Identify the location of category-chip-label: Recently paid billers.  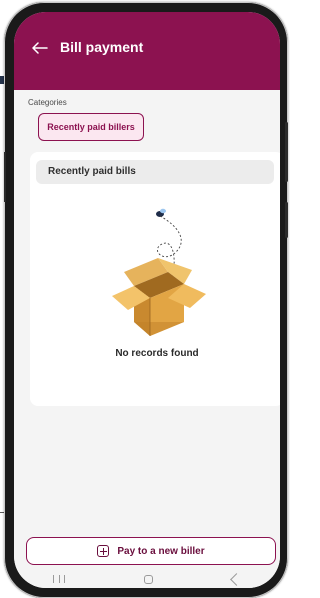
(91, 127).